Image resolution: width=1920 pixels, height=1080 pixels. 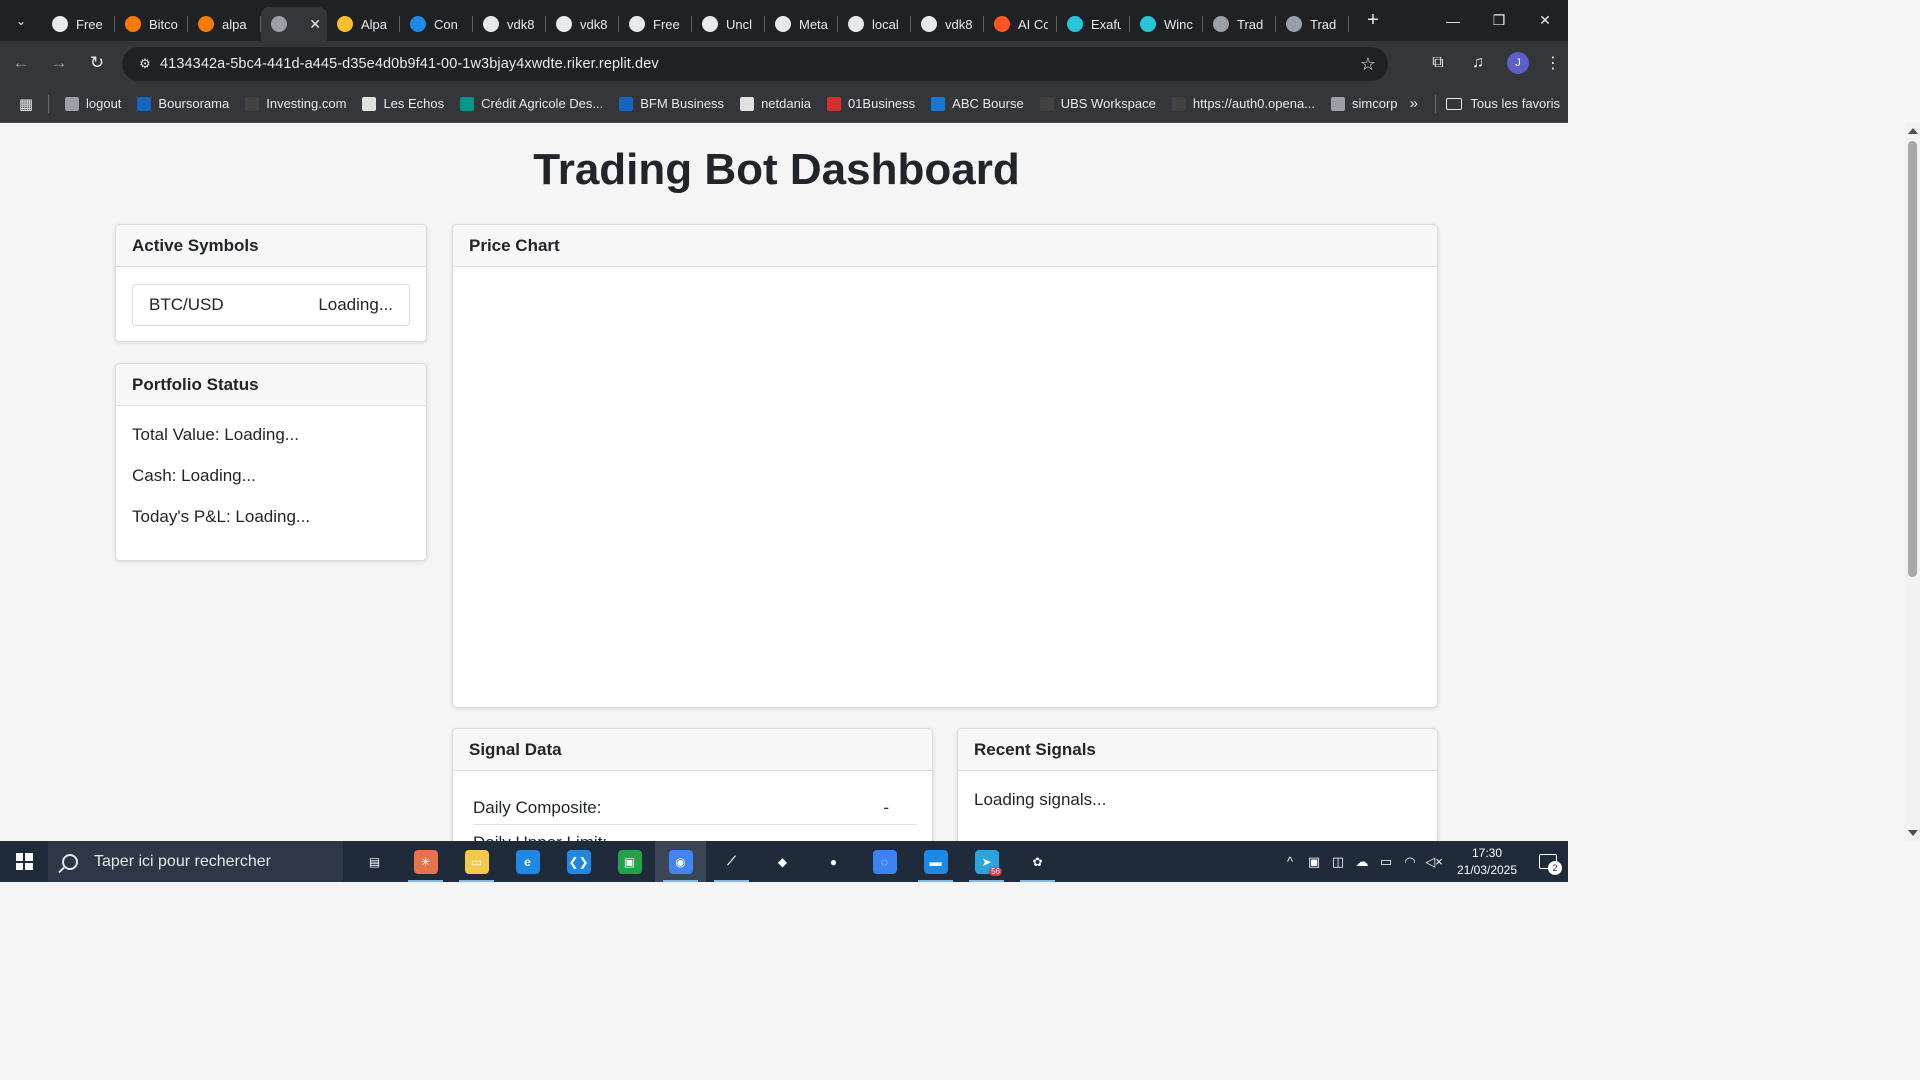 What do you see at coordinates (977, 104) in the screenshot?
I see `bookmark-item: ABC Bourse` at bounding box center [977, 104].